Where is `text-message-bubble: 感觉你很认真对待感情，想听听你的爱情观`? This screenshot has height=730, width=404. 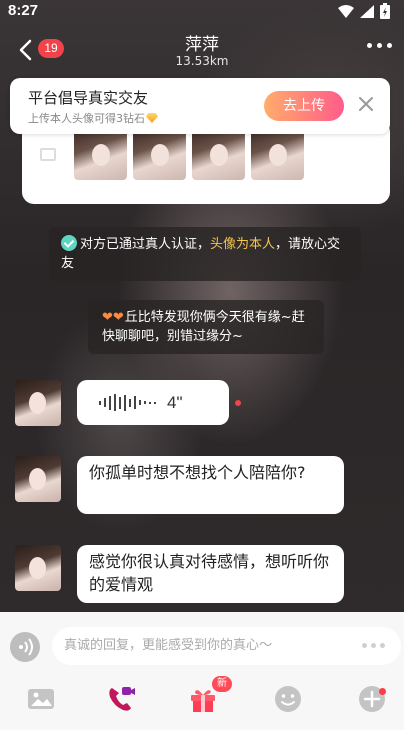 text-message-bubble: 感觉你很认真对待感情，想听听你的爱情观 is located at coordinates (210, 574).